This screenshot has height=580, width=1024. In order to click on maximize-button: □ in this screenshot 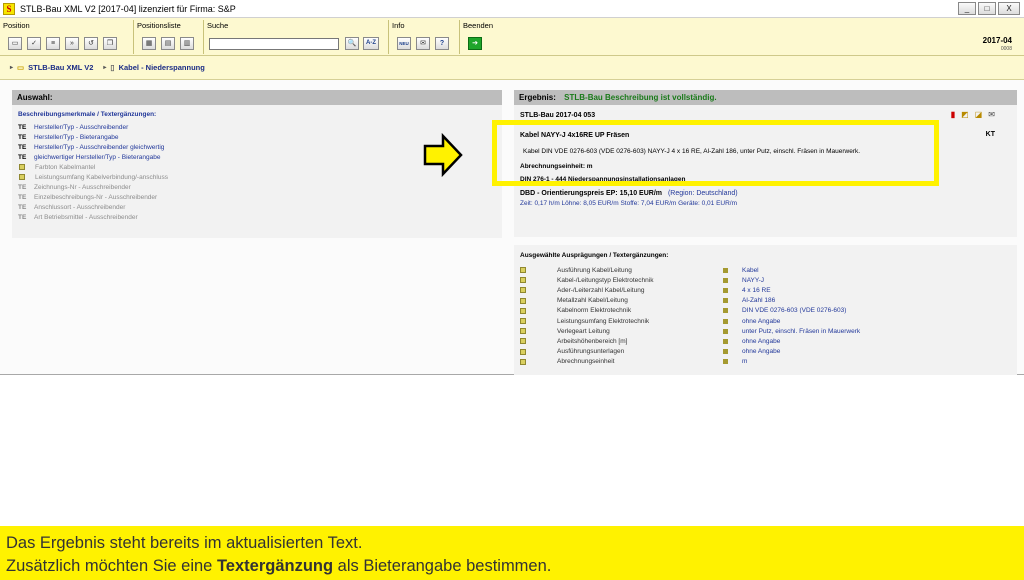, I will do `click(987, 8)`.